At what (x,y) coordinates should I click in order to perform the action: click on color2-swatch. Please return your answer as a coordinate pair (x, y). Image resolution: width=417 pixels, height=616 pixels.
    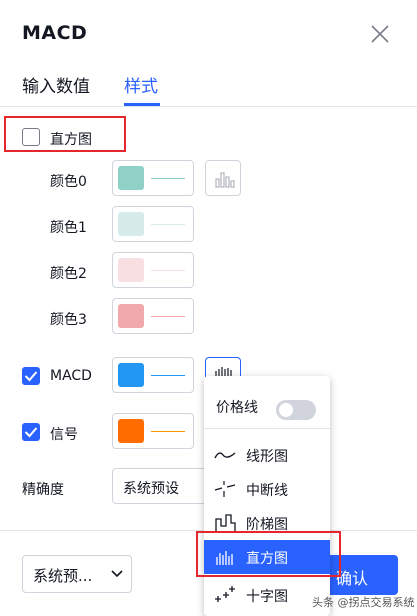
    Looking at the image, I should click on (131, 270).